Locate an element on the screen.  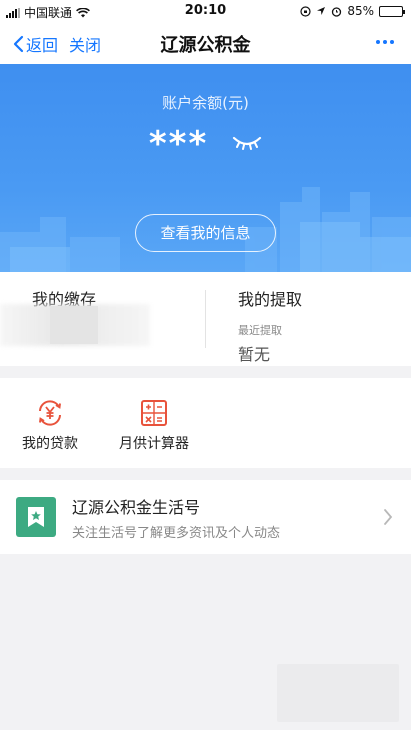
back-button: 返回 is located at coordinates (35, 44).